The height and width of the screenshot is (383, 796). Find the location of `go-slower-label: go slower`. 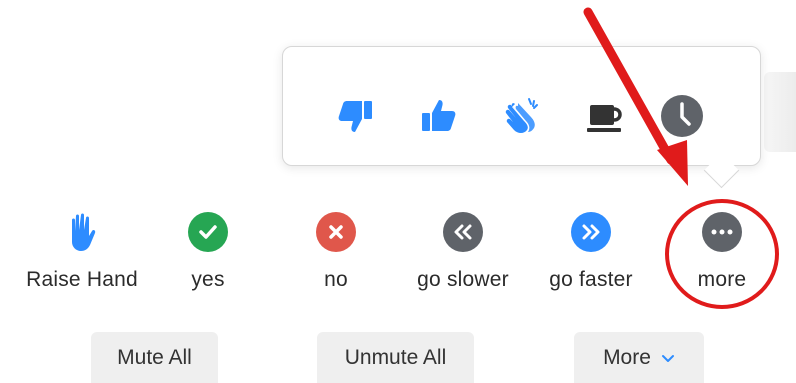

go-slower-label: go slower is located at coordinates (463, 279).